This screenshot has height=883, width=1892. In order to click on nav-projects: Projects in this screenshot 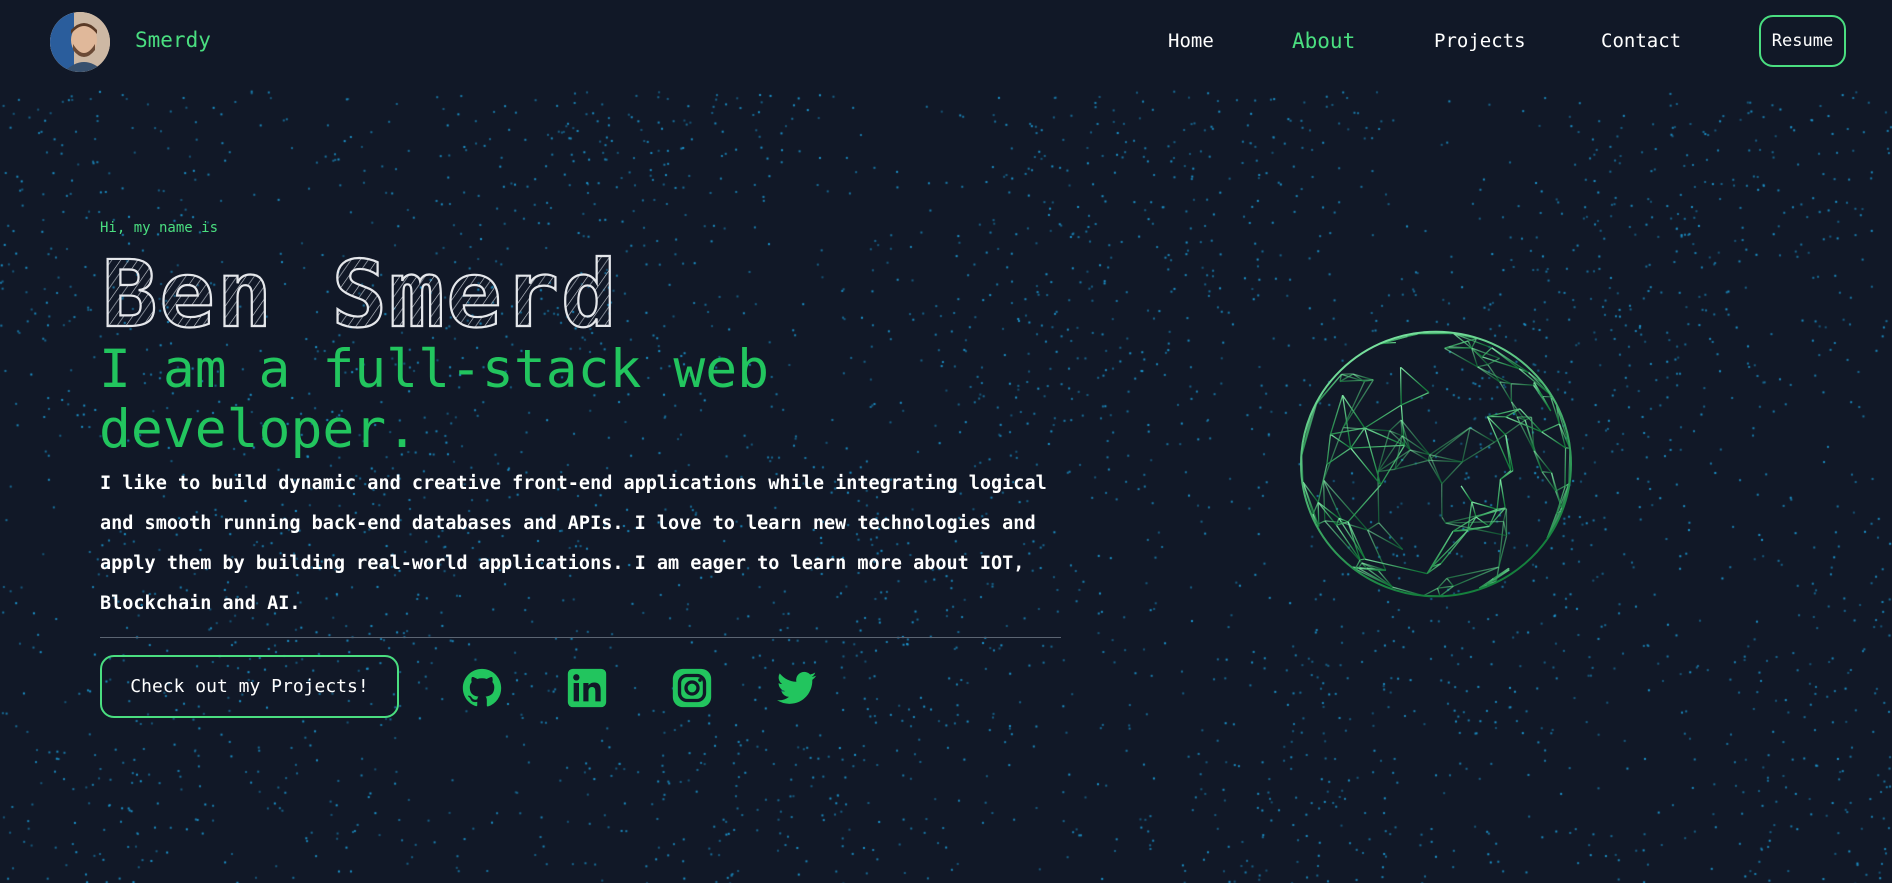, I will do `click(1480, 41)`.